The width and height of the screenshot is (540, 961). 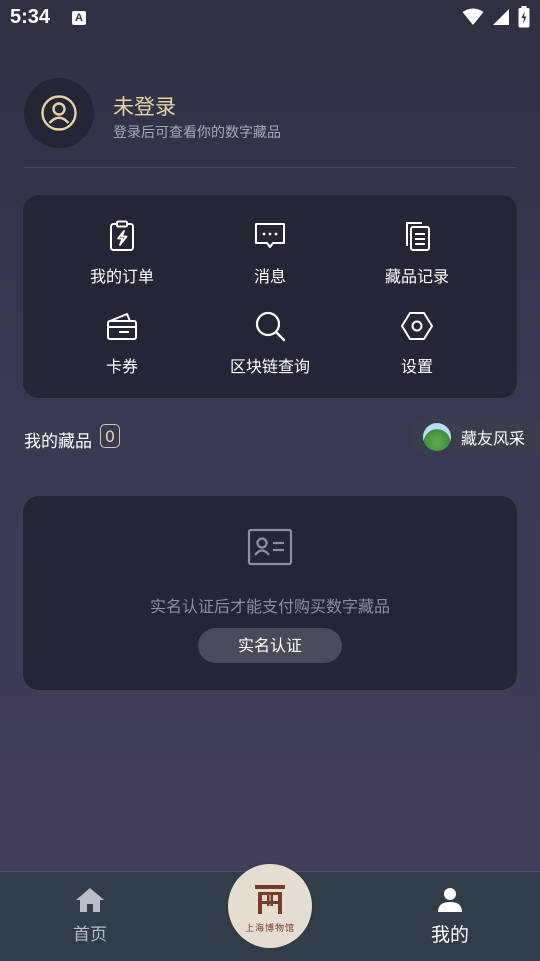 I want to click on document-stack-icon, so click(x=418, y=236).